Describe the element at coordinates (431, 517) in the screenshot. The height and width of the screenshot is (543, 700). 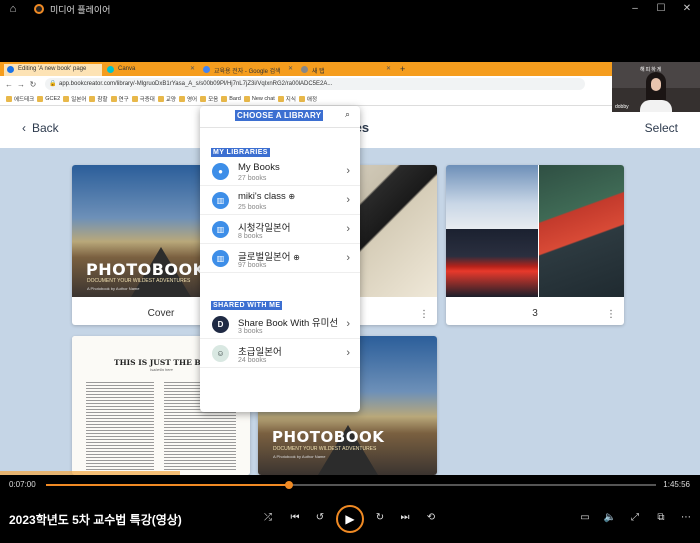
I see `repeat-icon: ⟲` at that location.